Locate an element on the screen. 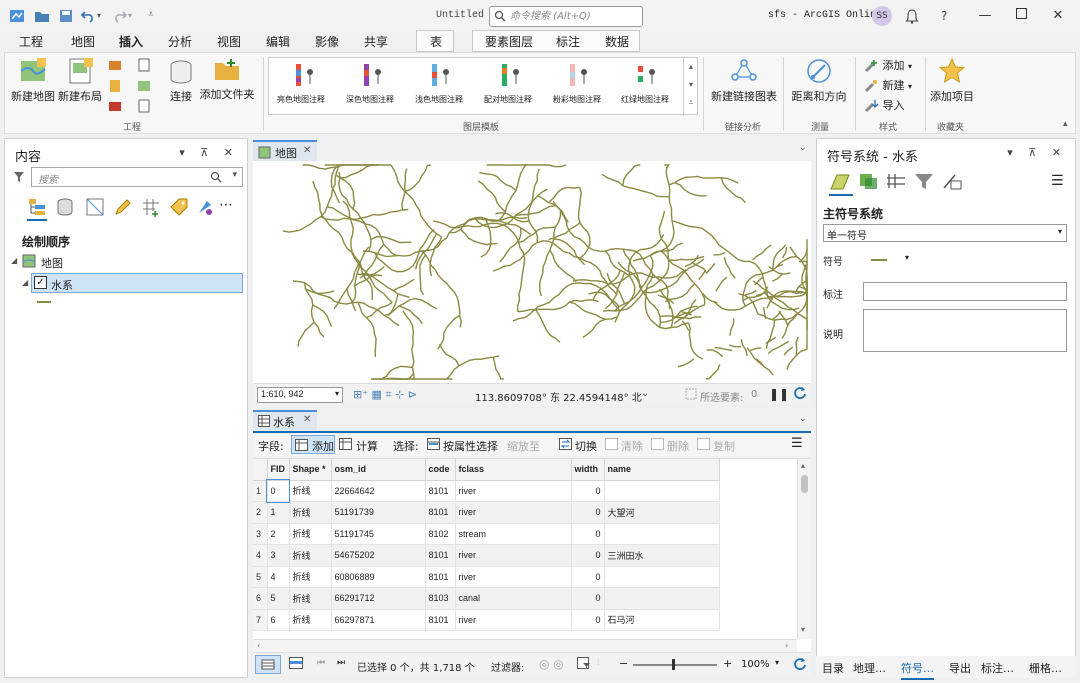  list-by-source-icon is located at coordinates (65, 208).